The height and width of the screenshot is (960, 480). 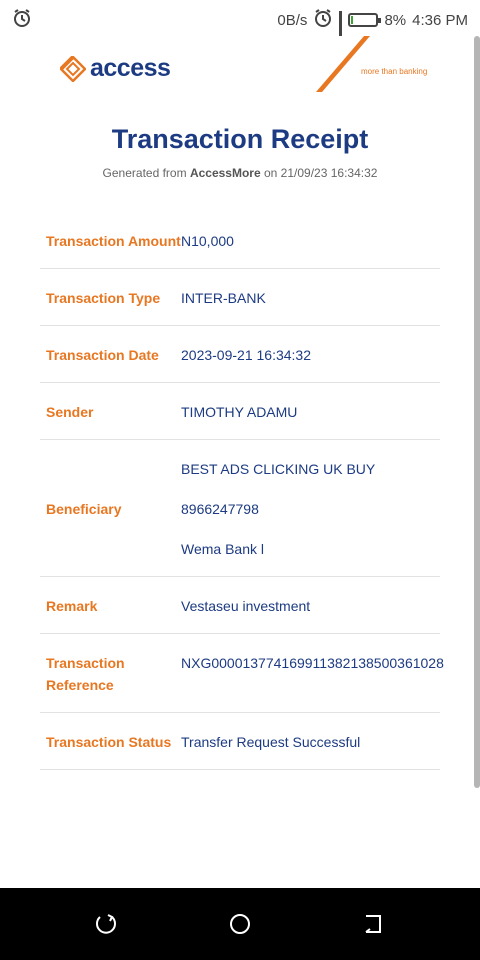 I want to click on beneficiary-account: 8966247798, so click(x=220, y=509).